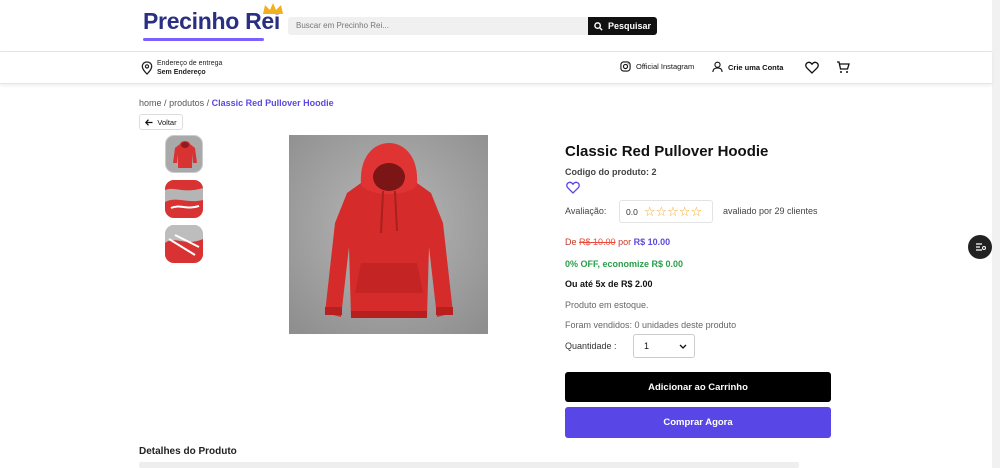 This screenshot has height=468, width=1000. Describe the element at coordinates (996, 234) in the screenshot. I see `page-scrollbar` at that location.